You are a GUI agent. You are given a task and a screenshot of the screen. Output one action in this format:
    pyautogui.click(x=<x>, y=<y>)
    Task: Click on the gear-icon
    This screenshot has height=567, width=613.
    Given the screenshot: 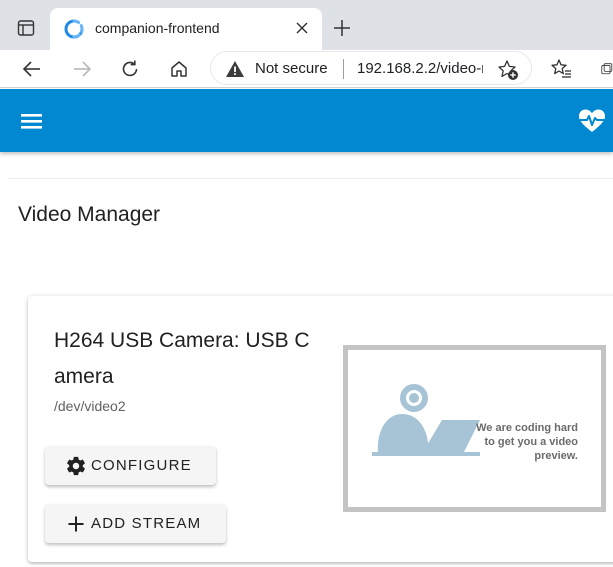 What is the action you would take?
    pyautogui.click(x=76, y=466)
    